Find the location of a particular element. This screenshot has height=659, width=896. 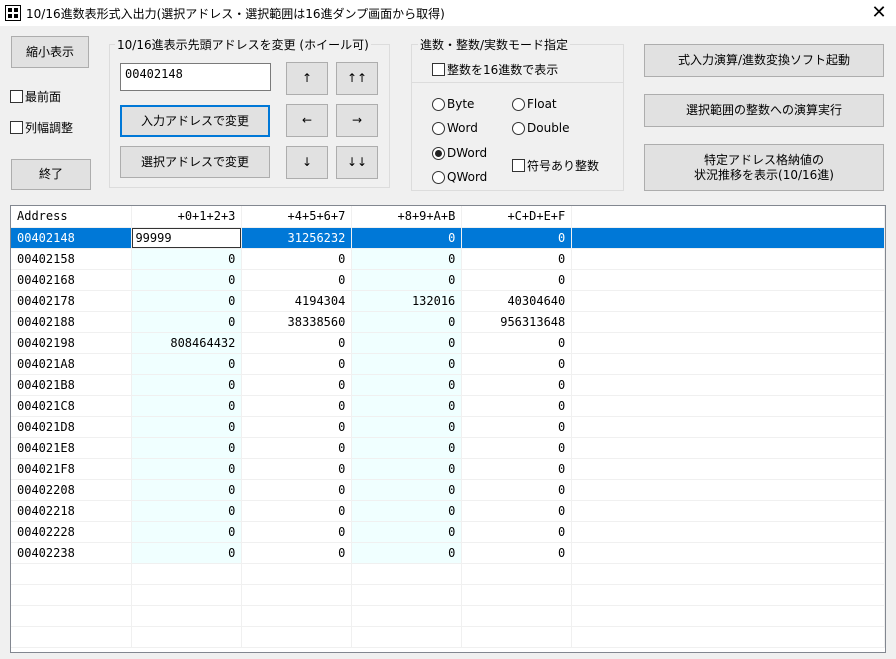

address-cell: 00402228 is located at coordinates (72, 532).